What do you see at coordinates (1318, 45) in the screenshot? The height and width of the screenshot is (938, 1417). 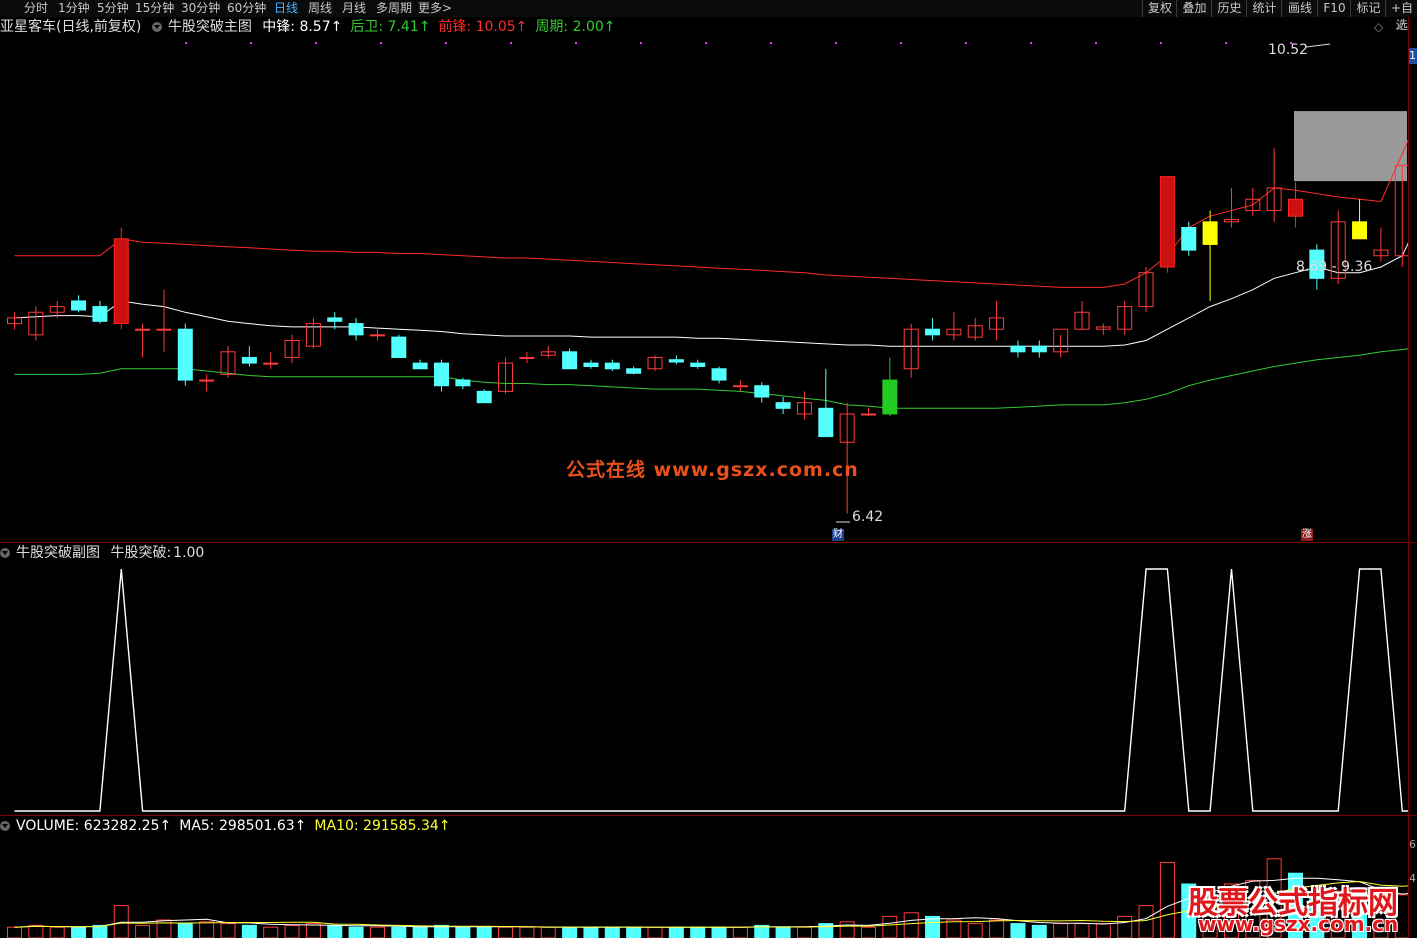 I see `high-marker-line` at bounding box center [1318, 45].